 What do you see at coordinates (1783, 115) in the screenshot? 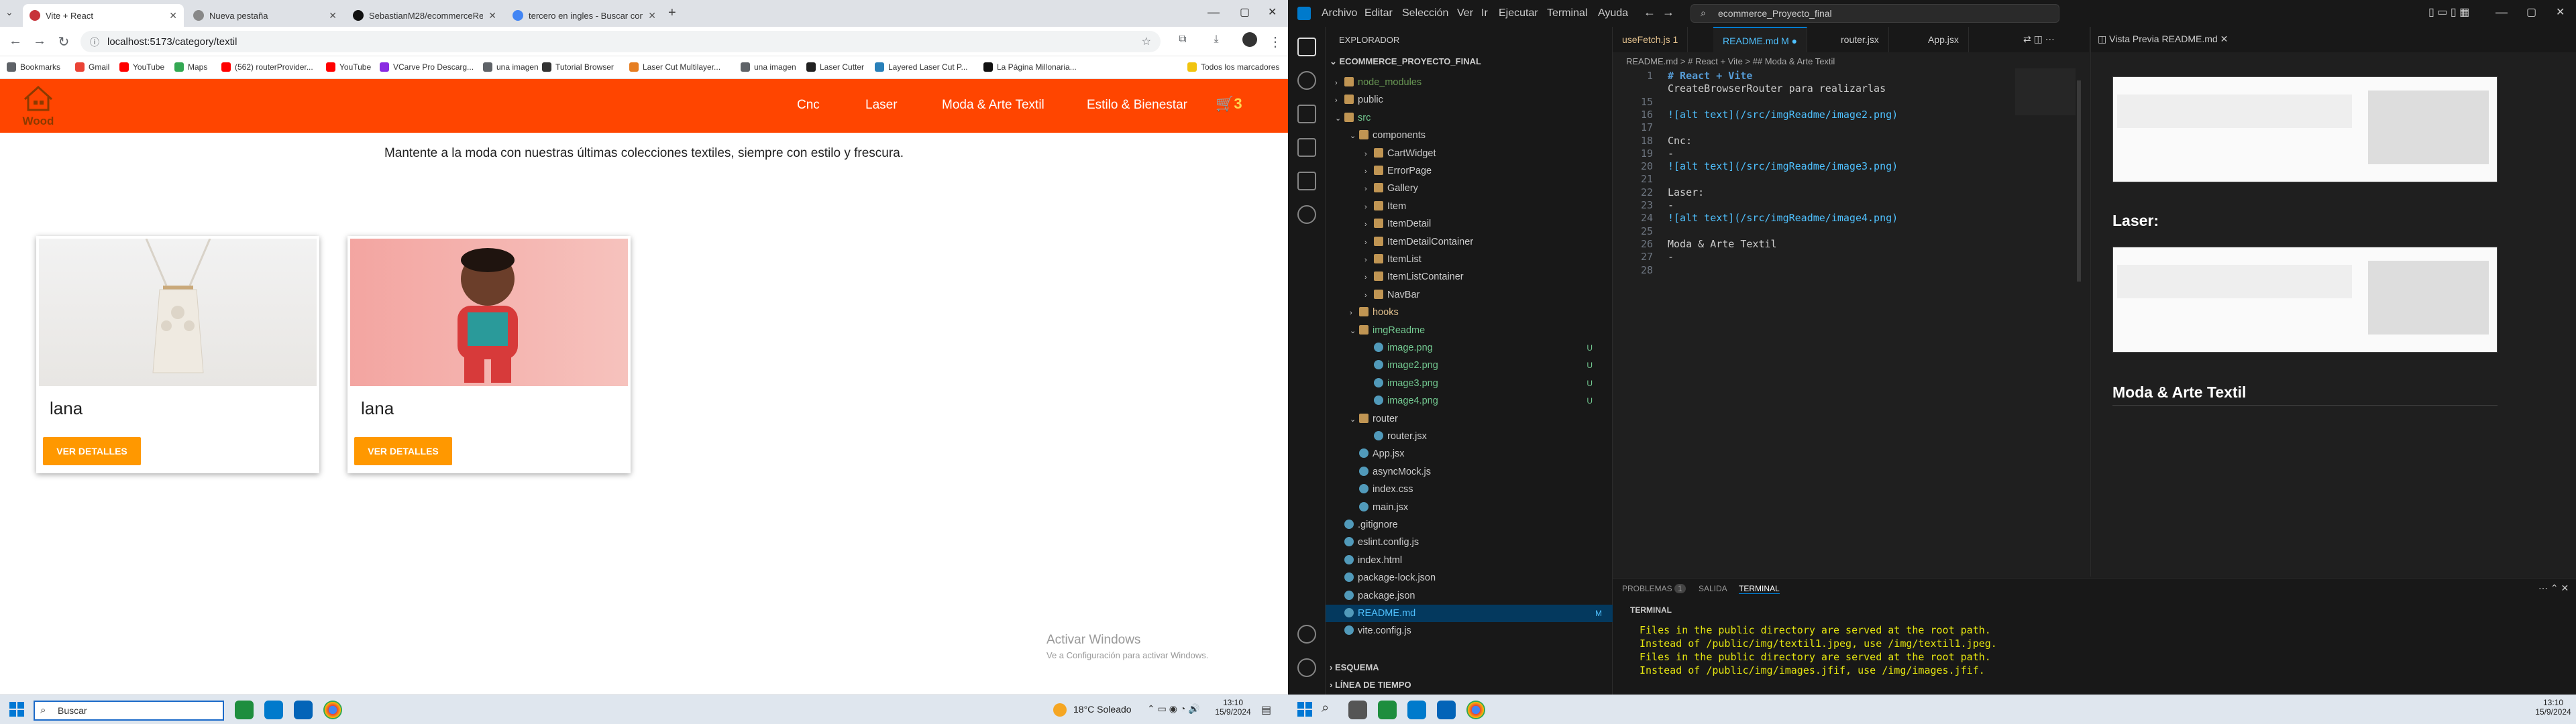
I see `code-line: ![alt text](/src/imgReadme/image2.png)` at bounding box center [1783, 115].